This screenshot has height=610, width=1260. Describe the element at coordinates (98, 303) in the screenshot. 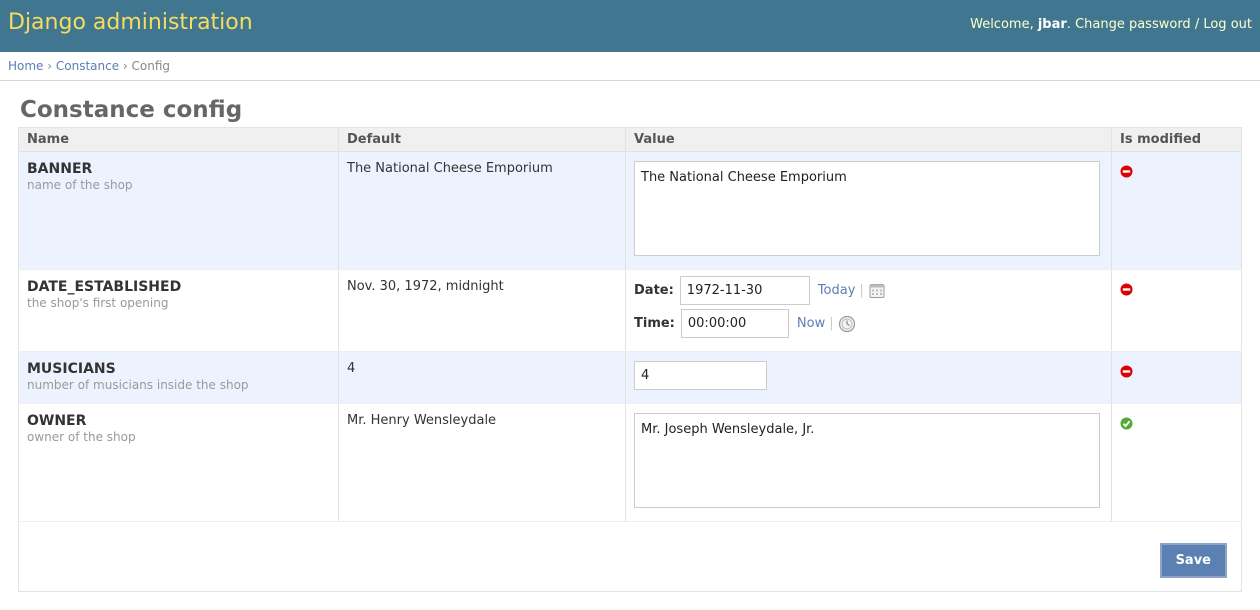

I see `setting-help: the shop's first opening` at that location.